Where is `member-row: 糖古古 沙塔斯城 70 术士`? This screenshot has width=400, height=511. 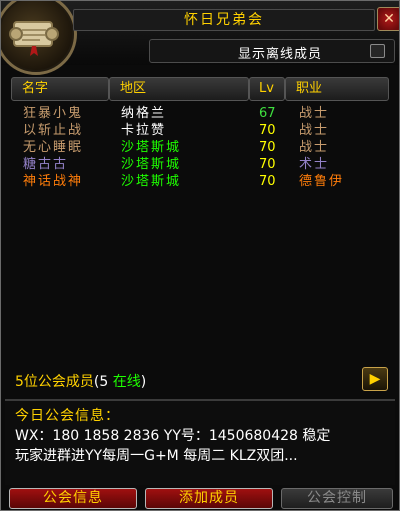
member-row: 糖古古 沙塔斯城 70 术士 is located at coordinates (200, 164).